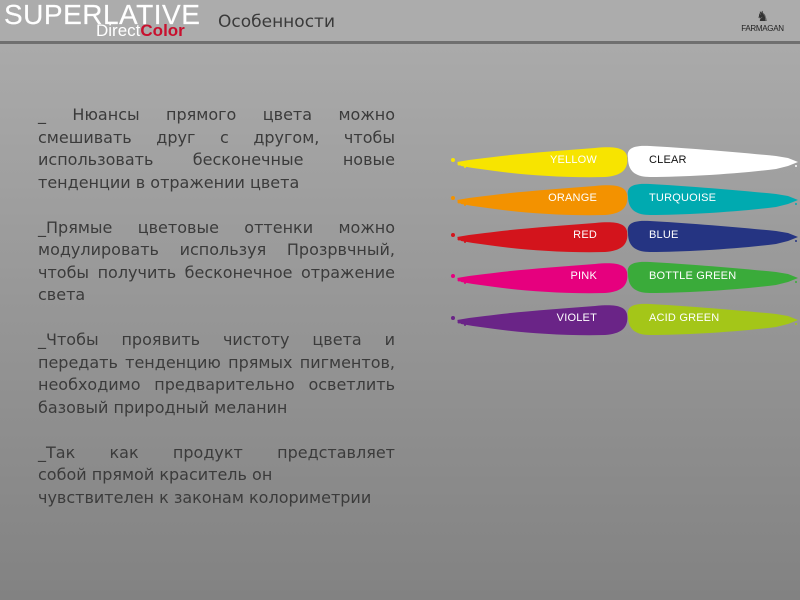 The width and height of the screenshot is (800, 600). I want to click on swatch-label: YELLOW, so click(573, 160).